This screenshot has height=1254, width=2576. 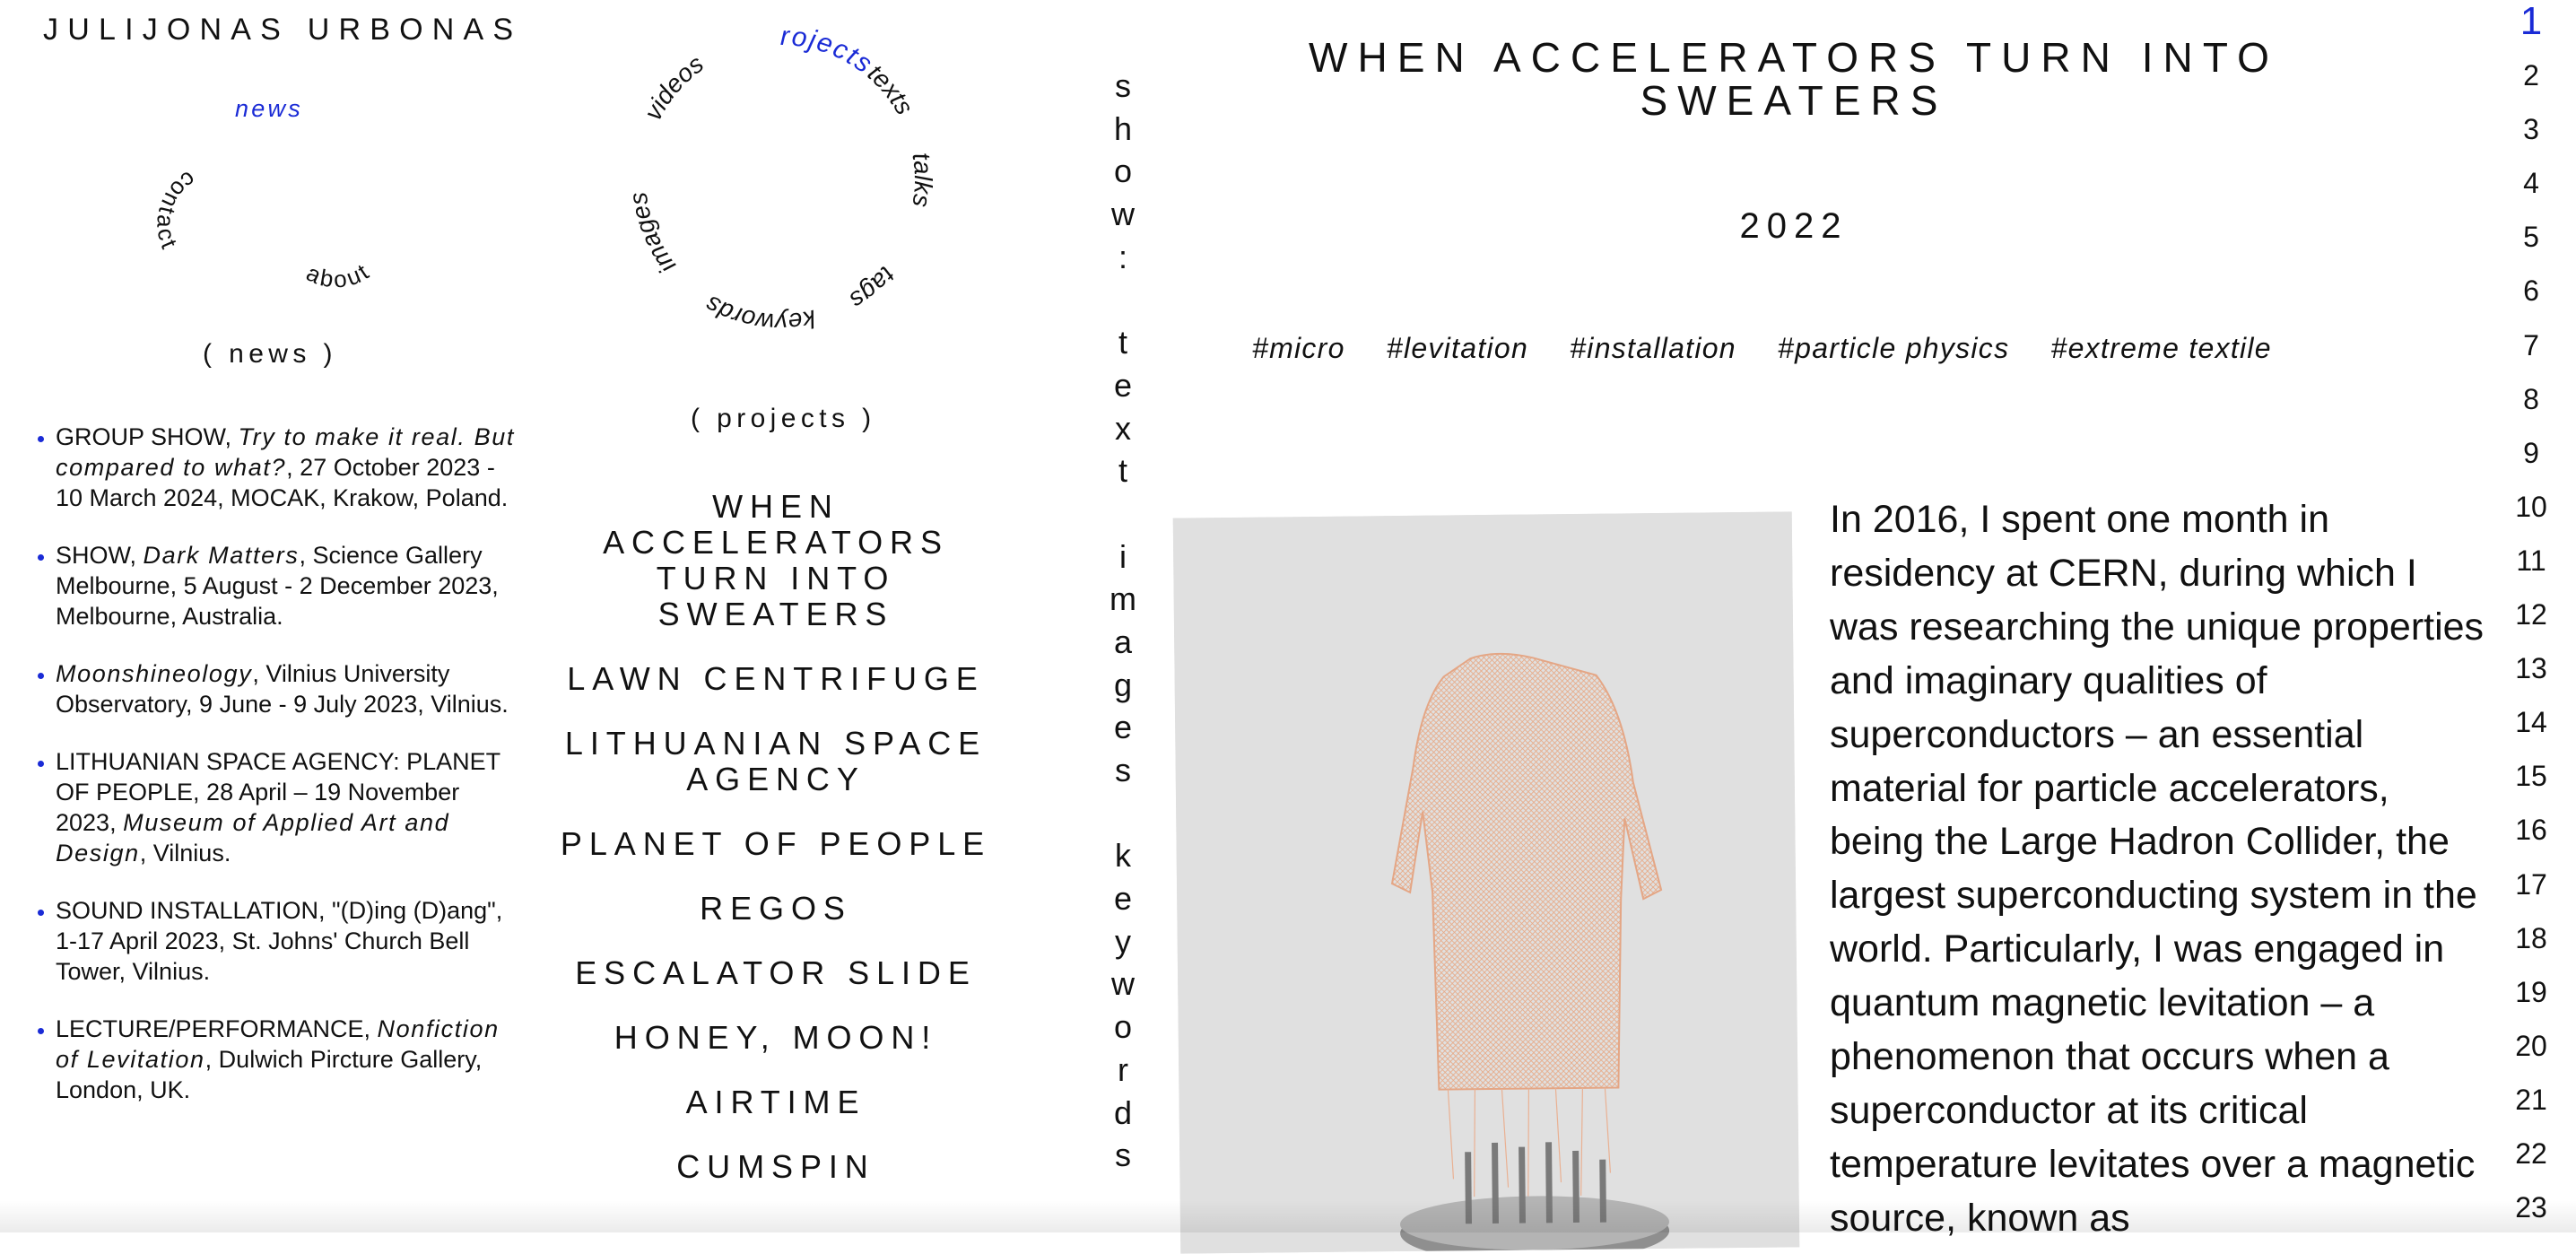 What do you see at coordinates (2161, 348) in the screenshot?
I see `tag-link: #extreme textile` at bounding box center [2161, 348].